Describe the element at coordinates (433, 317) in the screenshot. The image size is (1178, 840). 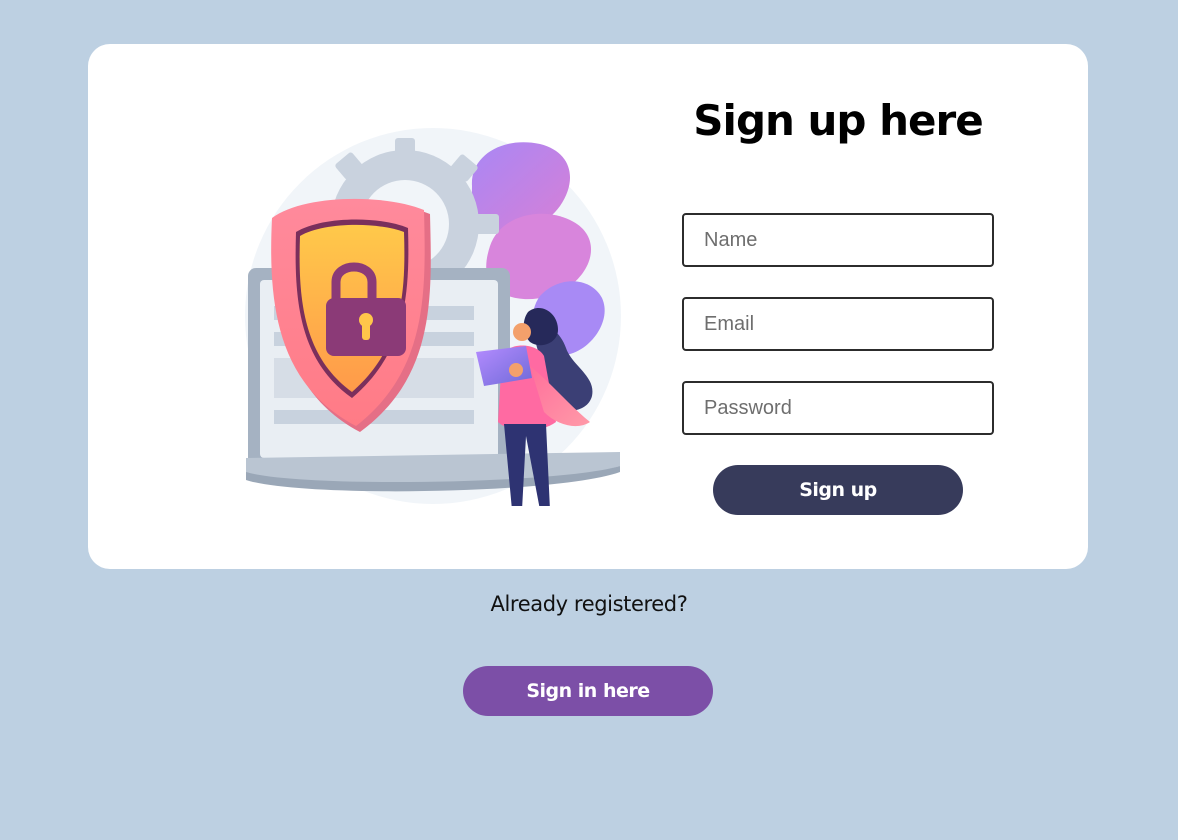
I see `security-shield-illustration` at that location.